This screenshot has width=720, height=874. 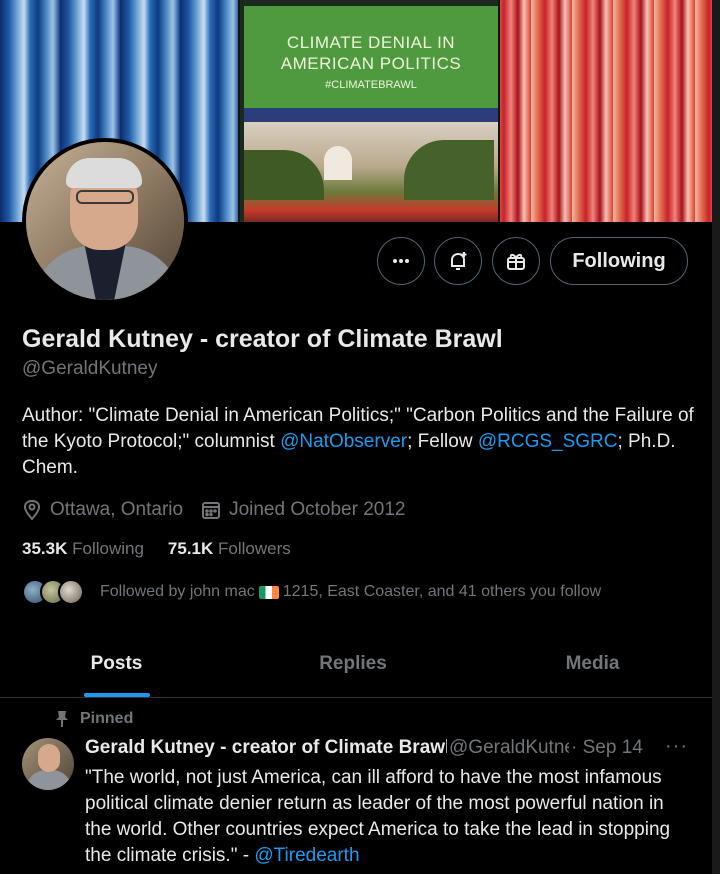 I want to click on post-author-avatar, so click(x=48, y=764).